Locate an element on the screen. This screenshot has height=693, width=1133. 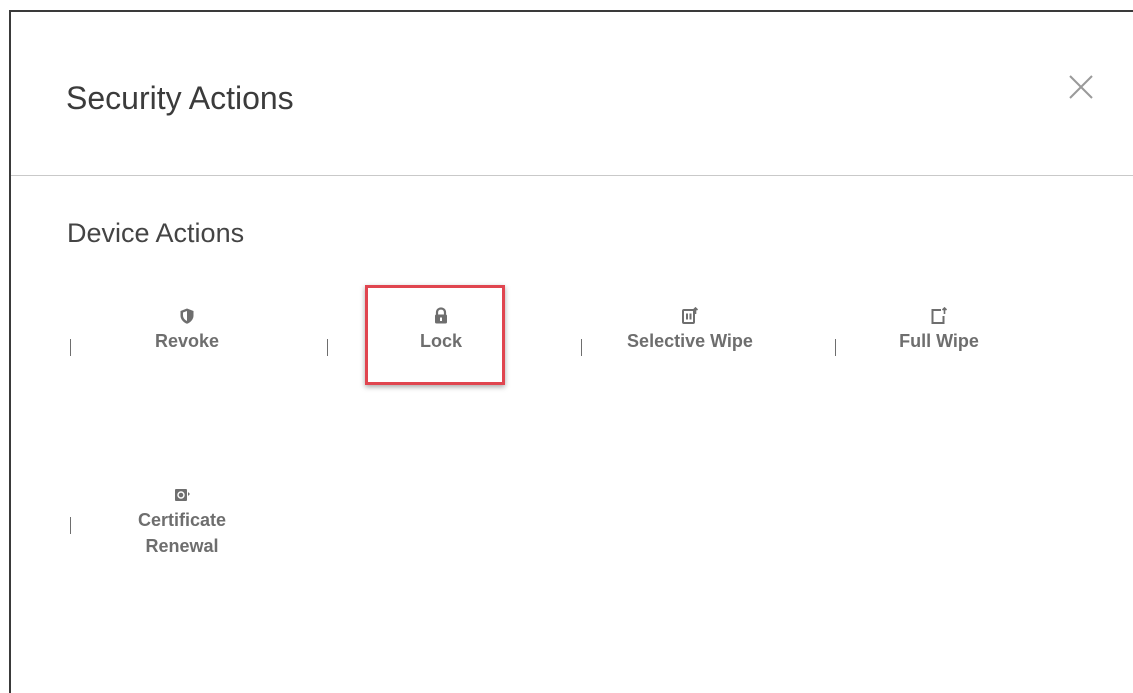
close-icon is located at coordinates (1081, 87).